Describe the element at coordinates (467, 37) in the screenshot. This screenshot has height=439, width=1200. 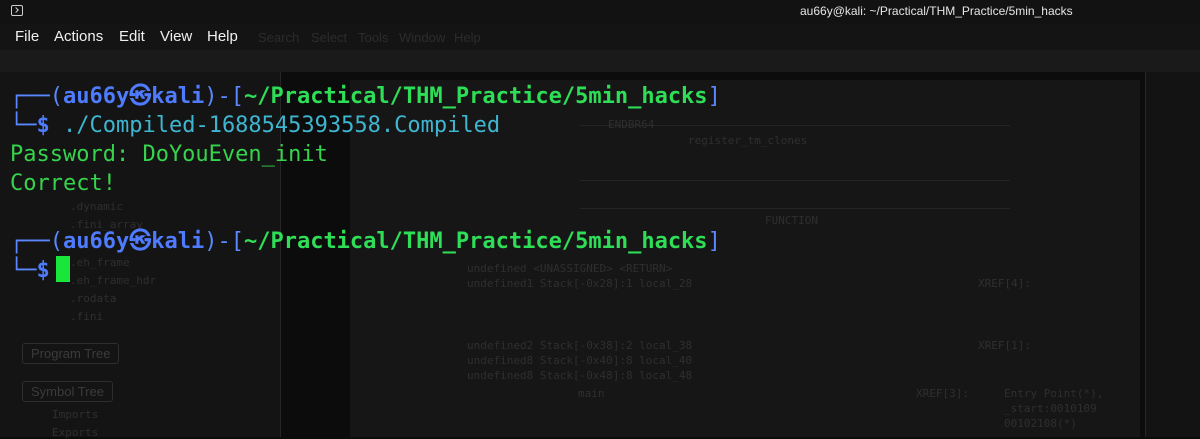
I see `bg-menu-help: Help` at that location.